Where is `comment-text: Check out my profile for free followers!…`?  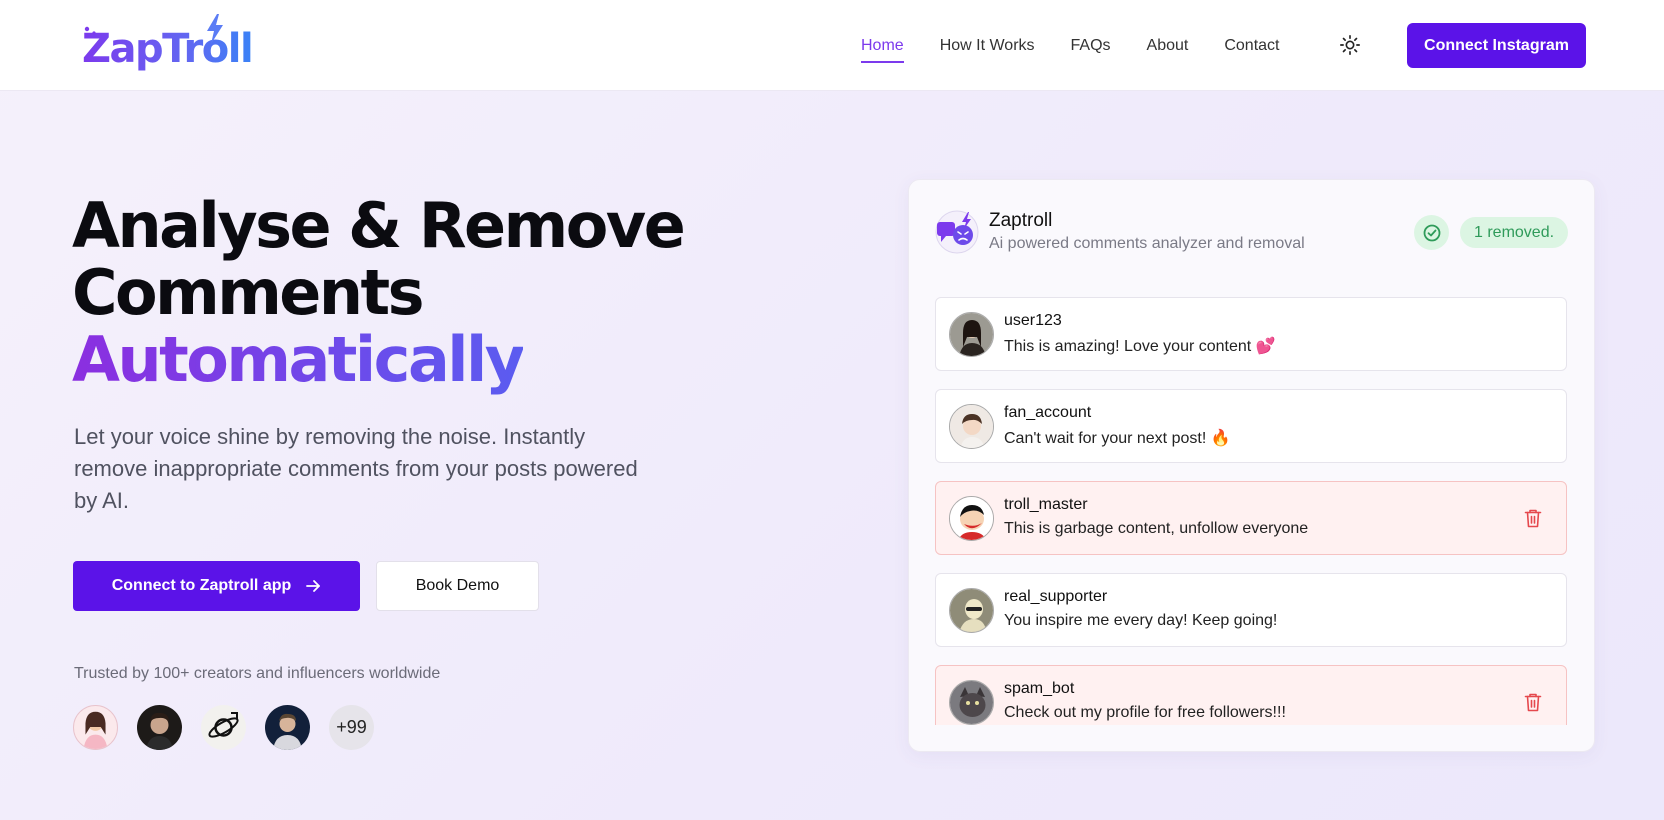
comment-text: Check out my profile for free followers!… is located at coordinates (1145, 712).